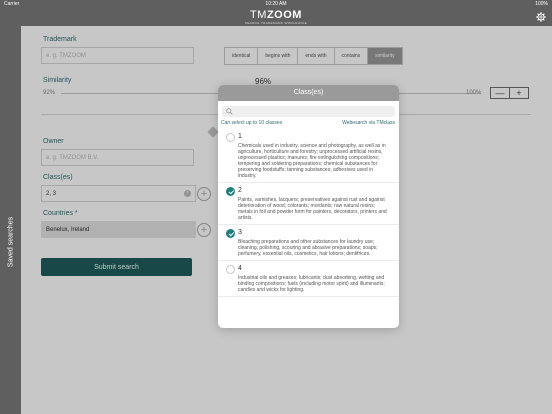 Image resolution: width=552 pixels, height=414 pixels. I want to click on logo-light: TM, so click(258, 15).